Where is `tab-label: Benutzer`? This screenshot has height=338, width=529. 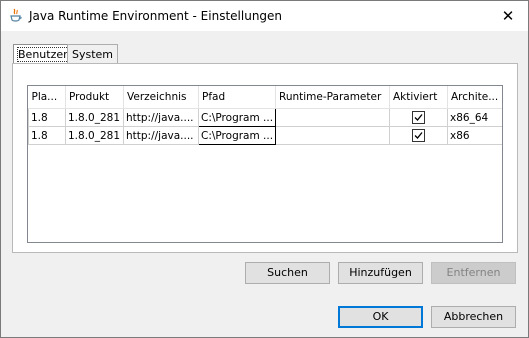 tab-label: Benutzer is located at coordinates (43, 54).